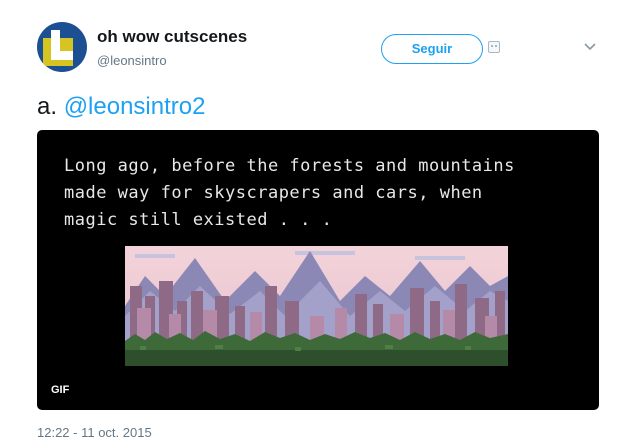 The height and width of the screenshot is (448, 636). Describe the element at coordinates (60, 390) in the screenshot. I see `gif-badge: GIF` at that location.